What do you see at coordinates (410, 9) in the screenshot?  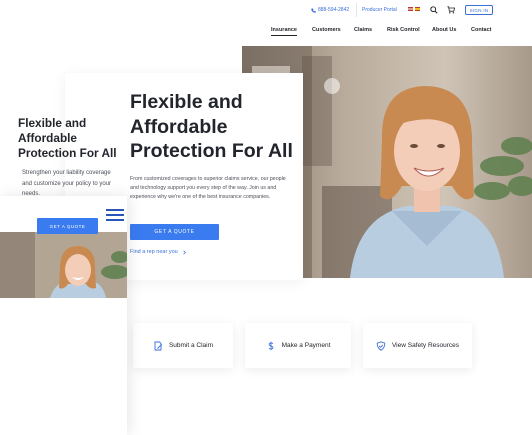 I see `us-flag-icon` at bounding box center [410, 9].